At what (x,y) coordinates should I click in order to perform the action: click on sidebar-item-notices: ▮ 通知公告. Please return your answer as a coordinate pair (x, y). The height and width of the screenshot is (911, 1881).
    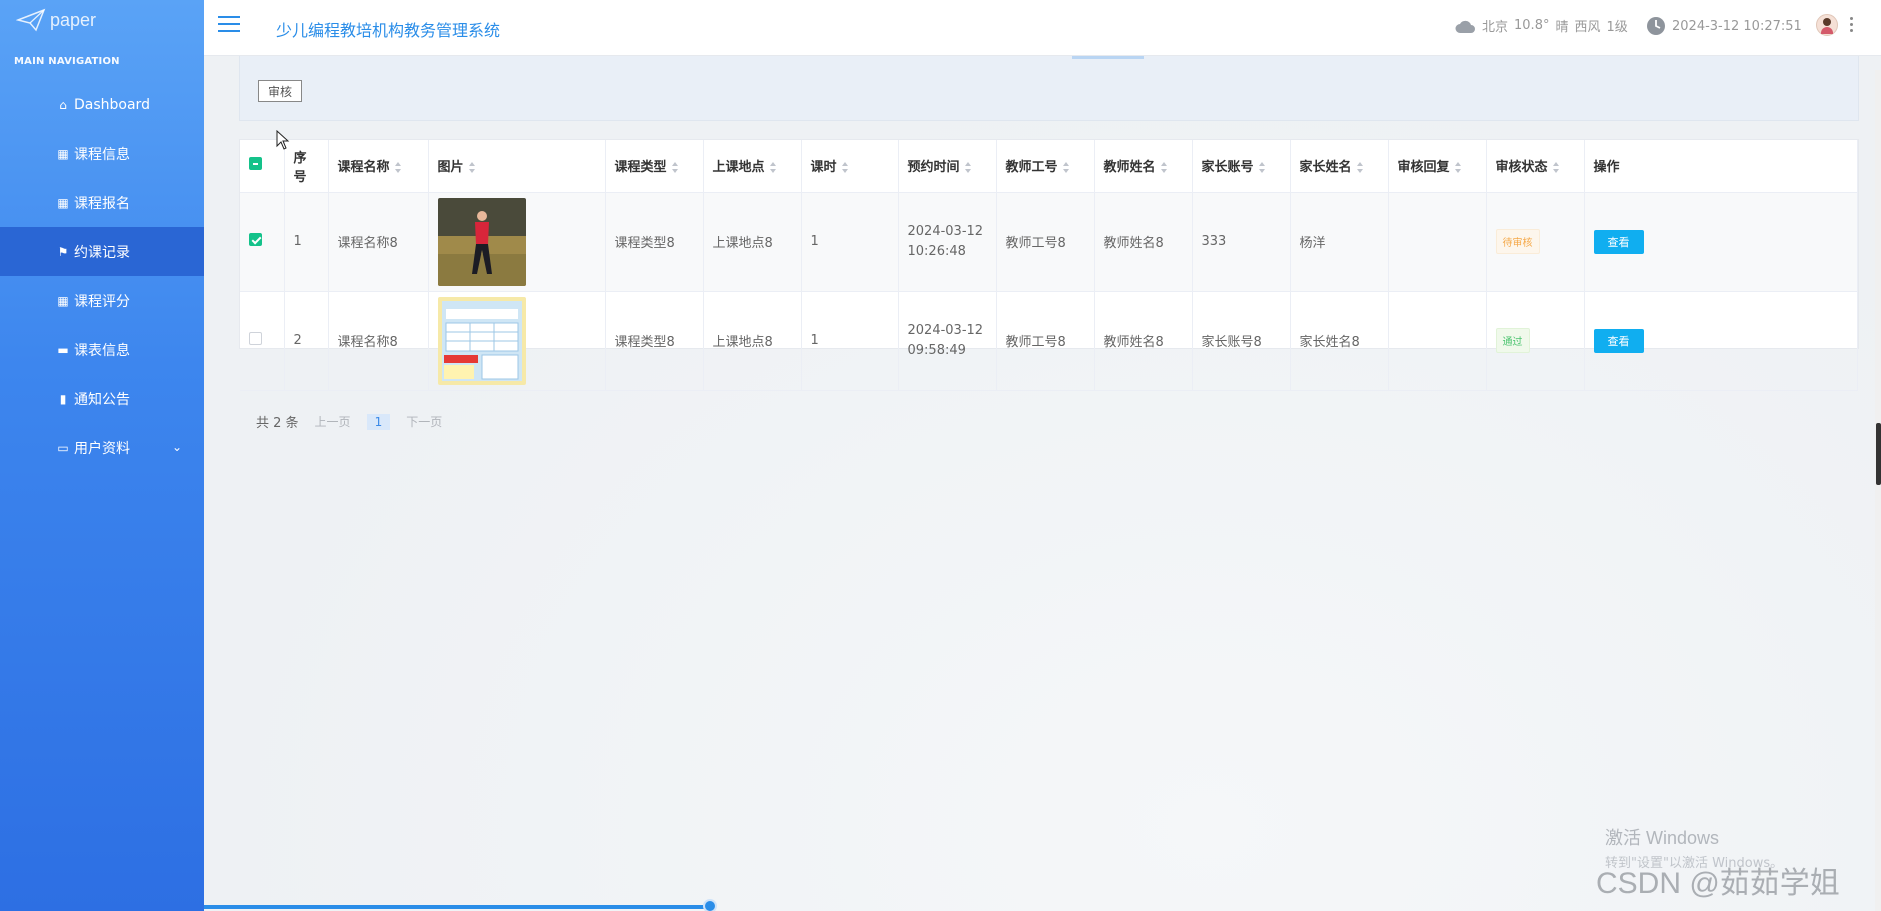
    Looking at the image, I should click on (102, 398).